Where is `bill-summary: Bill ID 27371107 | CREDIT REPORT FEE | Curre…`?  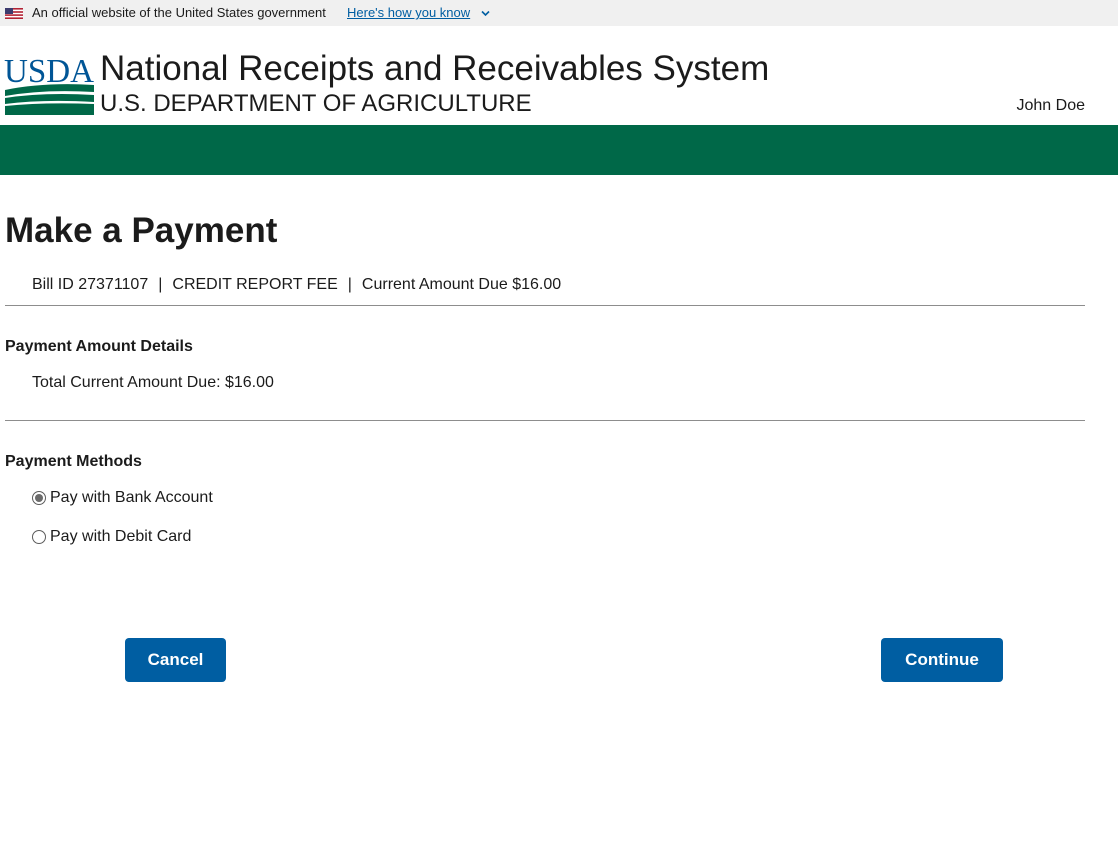 bill-summary: Bill ID 27371107 | CREDIT REPORT FEE | Curre… is located at coordinates (296, 285).